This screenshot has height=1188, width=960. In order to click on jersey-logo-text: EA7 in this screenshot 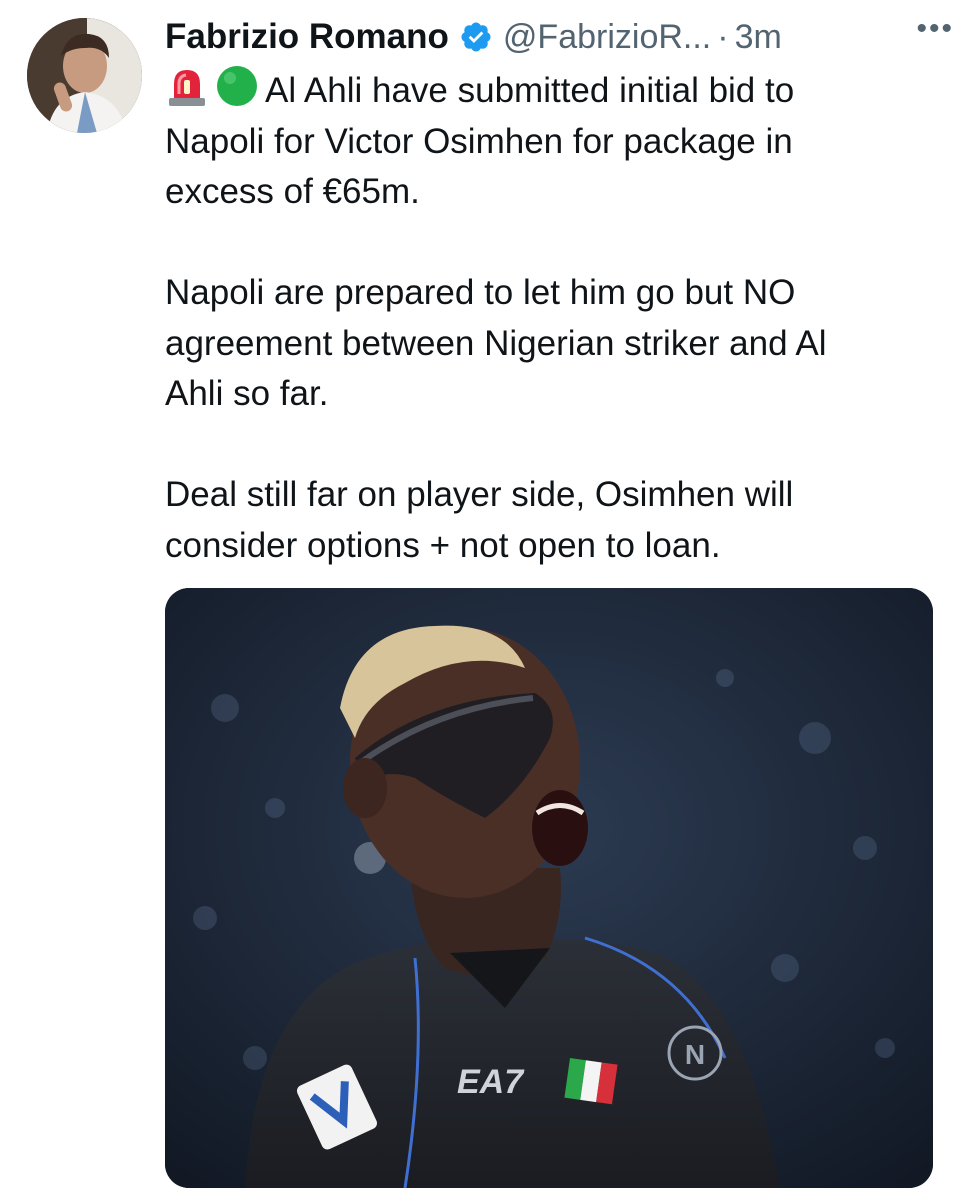, I will do `click(491, 1082)`.